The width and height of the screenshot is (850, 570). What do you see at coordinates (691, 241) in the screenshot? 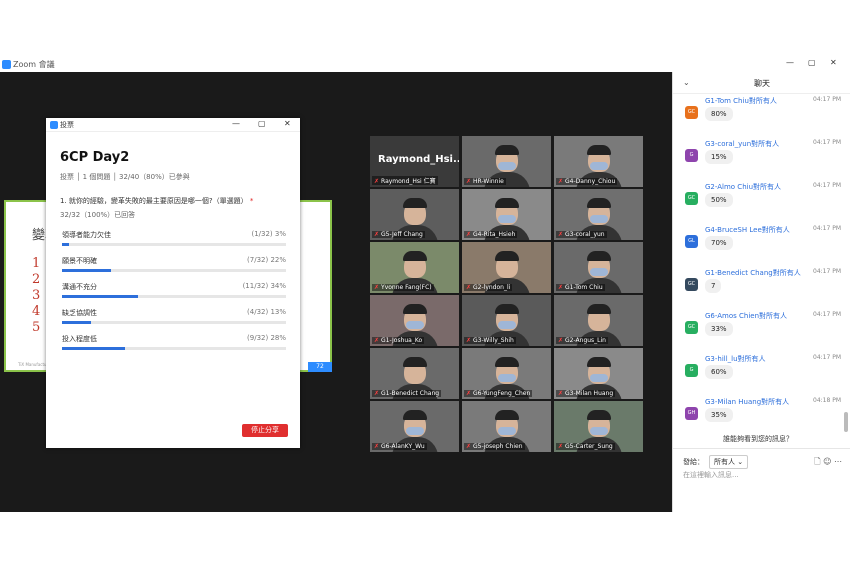
I see `avatar: GL` at bounding box center [691, 241].